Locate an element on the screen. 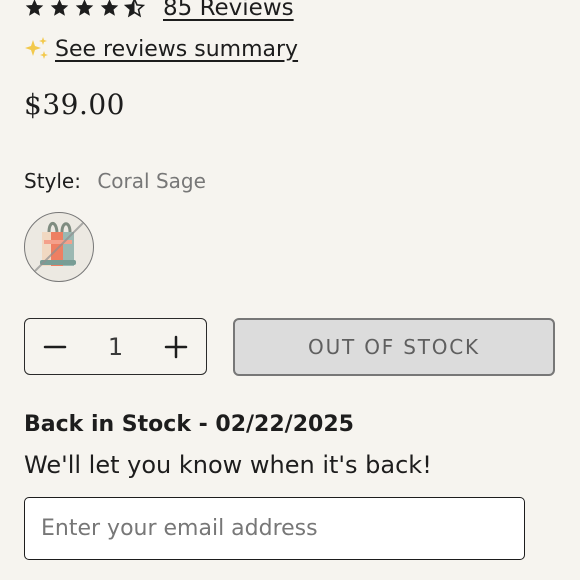 The image size is (580, 580). style-selector-label: Style: Coral Sage is located at coordinates (115, 181).